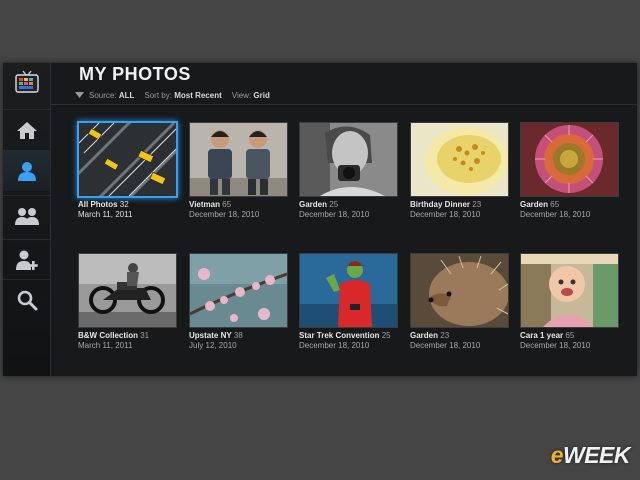 Image resolution: width=640 pixels, height=480 pixels. Describe the element at coordinates (540, 204) in the screenshot. I see `album-title: Garden 65` at that location.